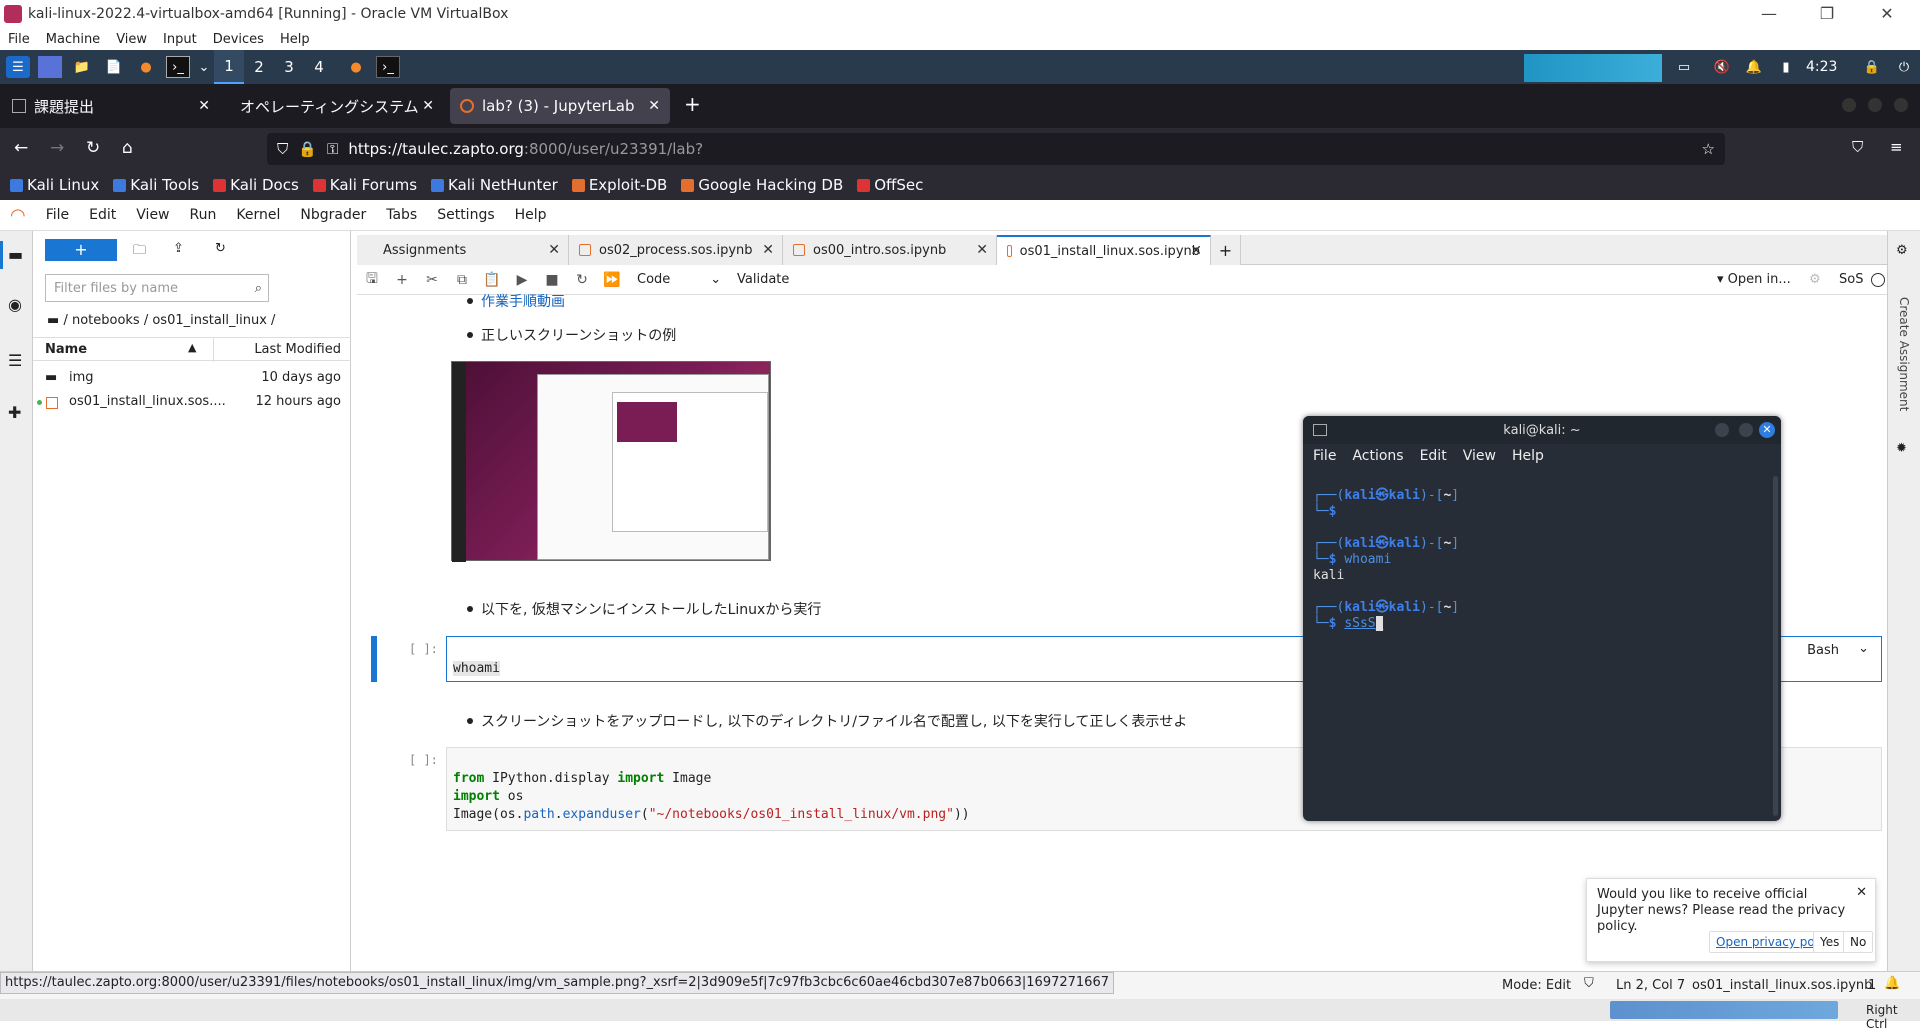 The height and width of the screenshot is (1031, 1920). Describe the element at coordinates (139, 252) in the screenshot. I see `new-folder-icon: 🗀` at that location.